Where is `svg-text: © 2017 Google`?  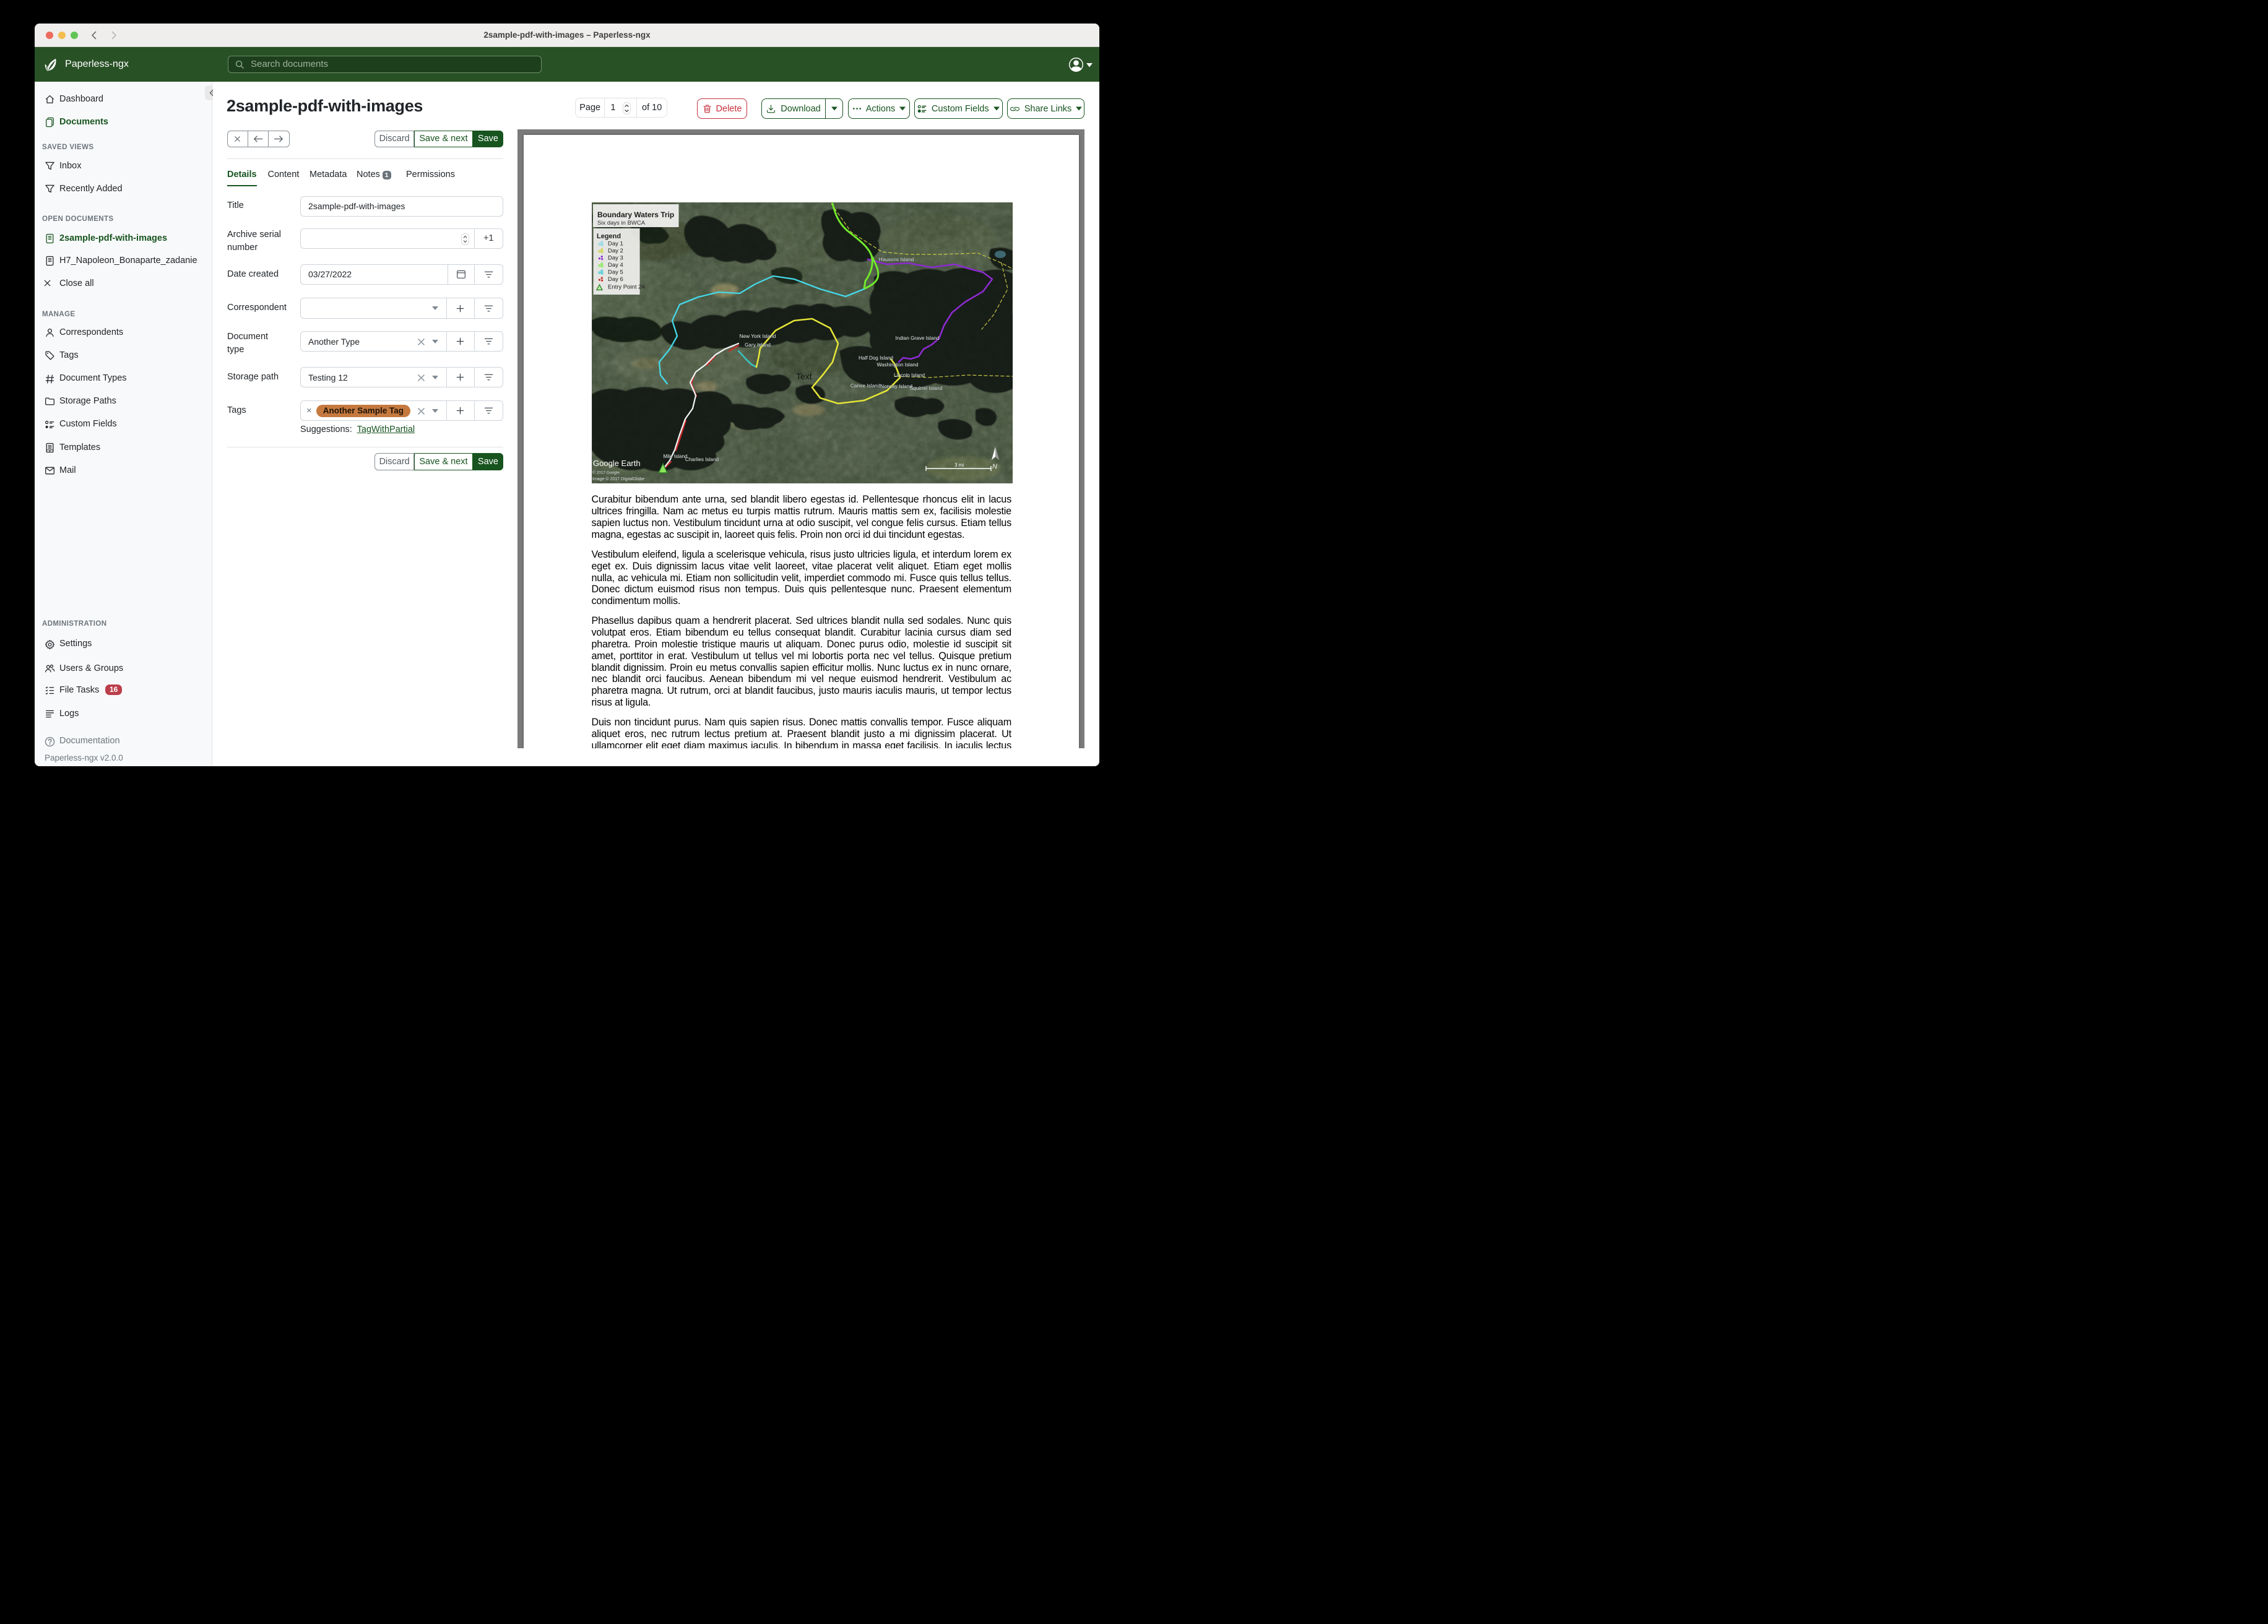
svg-text: © 2017 Google is located at coordinates (606, 472).